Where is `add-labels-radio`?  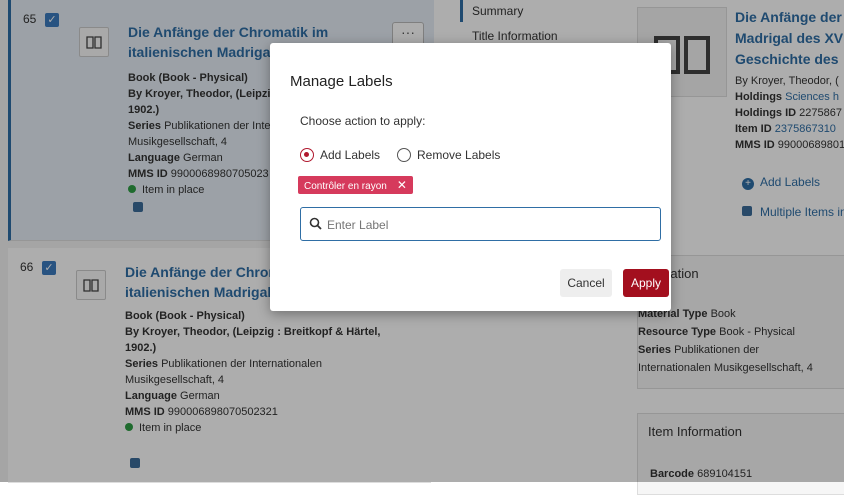 add-labels-radio is located at coordinates (307, 155).